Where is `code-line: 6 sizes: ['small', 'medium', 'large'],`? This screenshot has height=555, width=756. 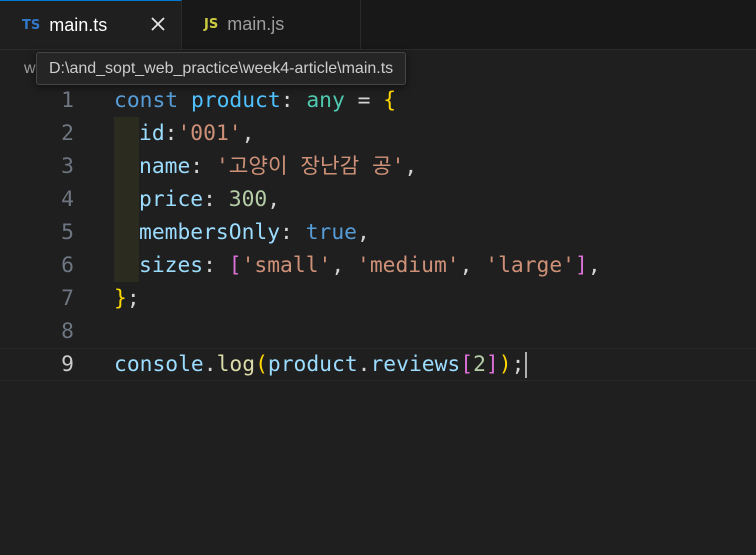 code-line: 6 sizes: ['small', 'medium', 'large'], is located at coordinates (378, 265).